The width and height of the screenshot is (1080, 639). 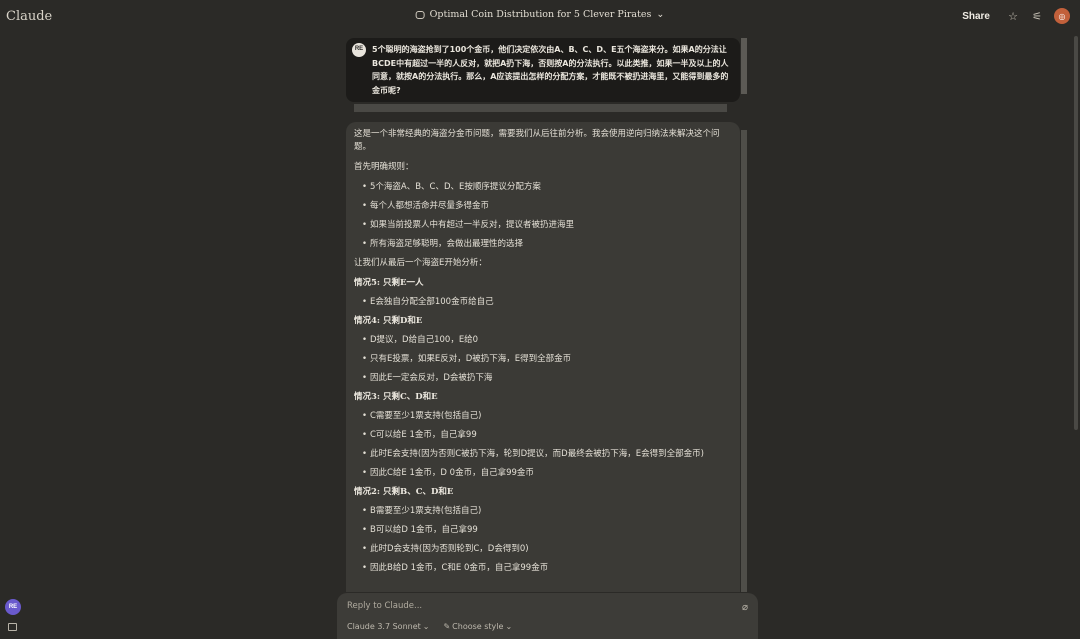 I want to click on paperclip-icon: ⌀, so click(x=745, y=607).